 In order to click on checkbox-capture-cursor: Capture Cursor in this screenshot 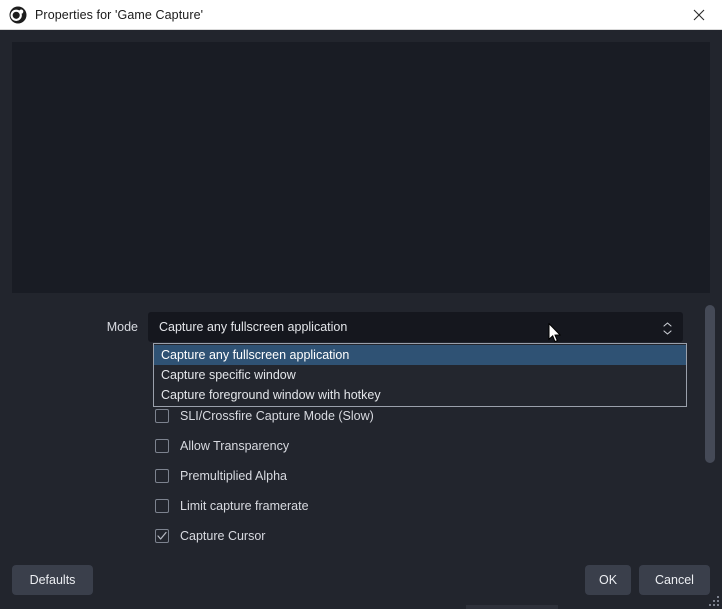, I will do `click(210, 536)`.